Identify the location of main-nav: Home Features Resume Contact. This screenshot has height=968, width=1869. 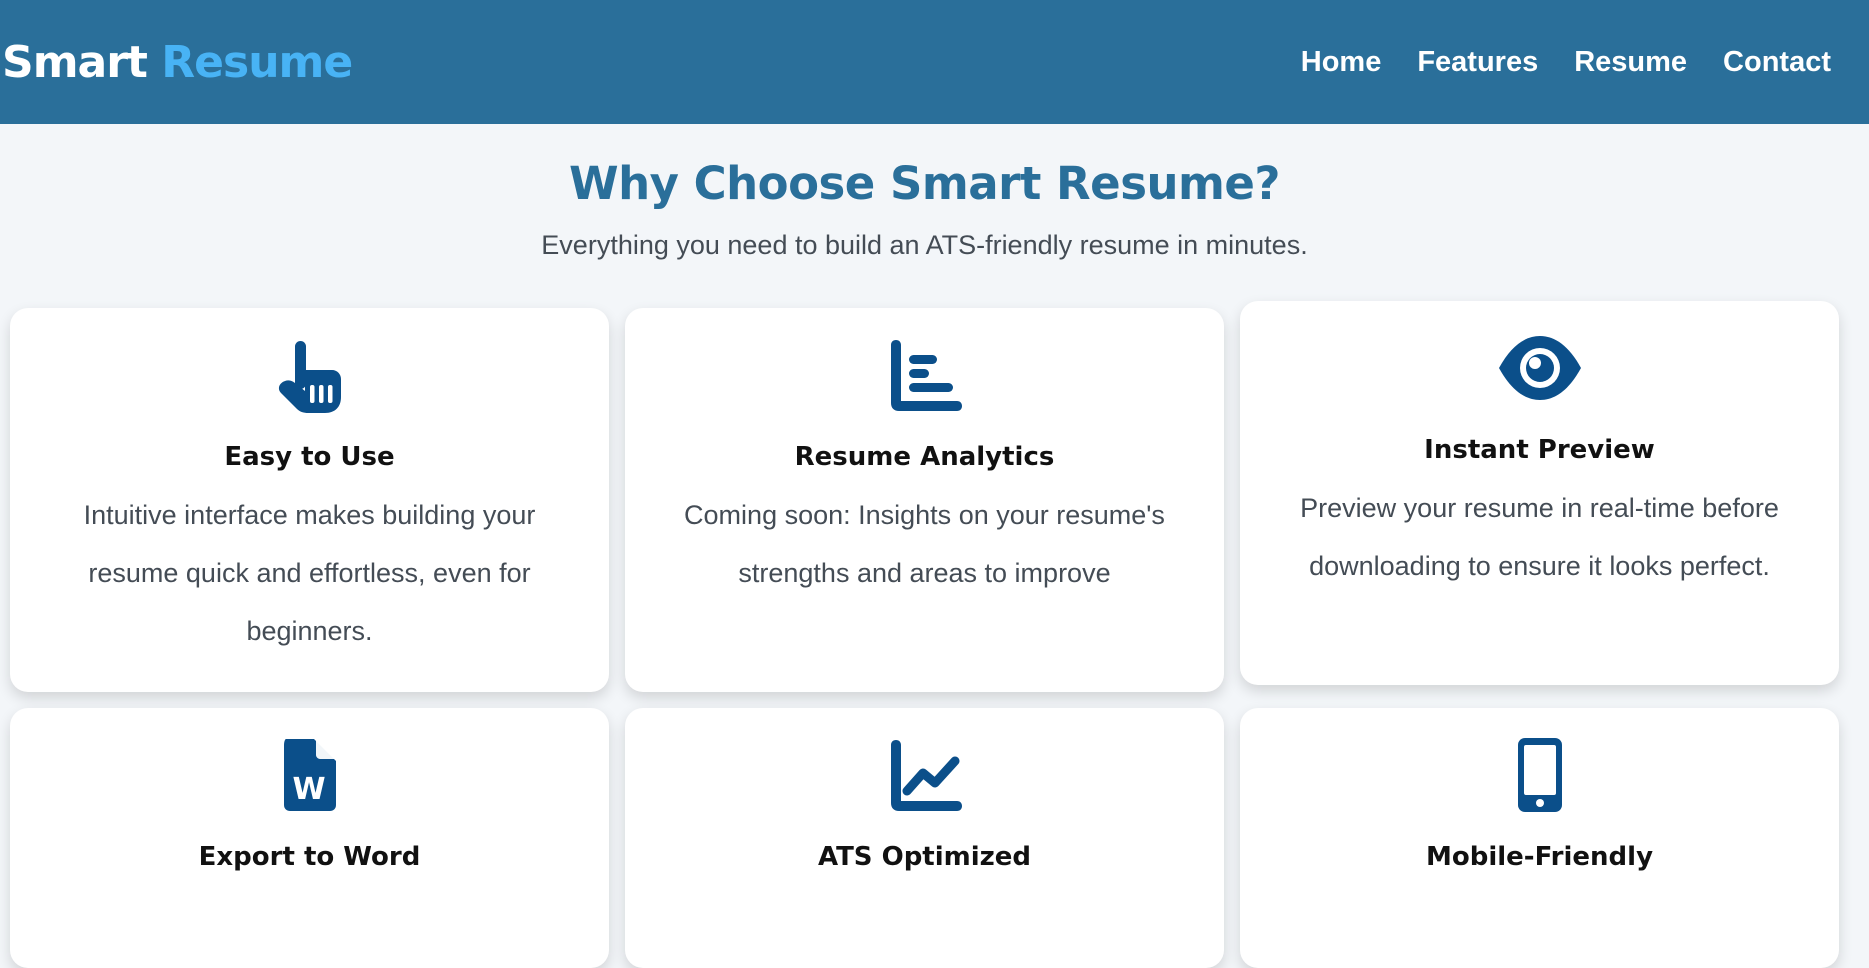
(1566, 62).